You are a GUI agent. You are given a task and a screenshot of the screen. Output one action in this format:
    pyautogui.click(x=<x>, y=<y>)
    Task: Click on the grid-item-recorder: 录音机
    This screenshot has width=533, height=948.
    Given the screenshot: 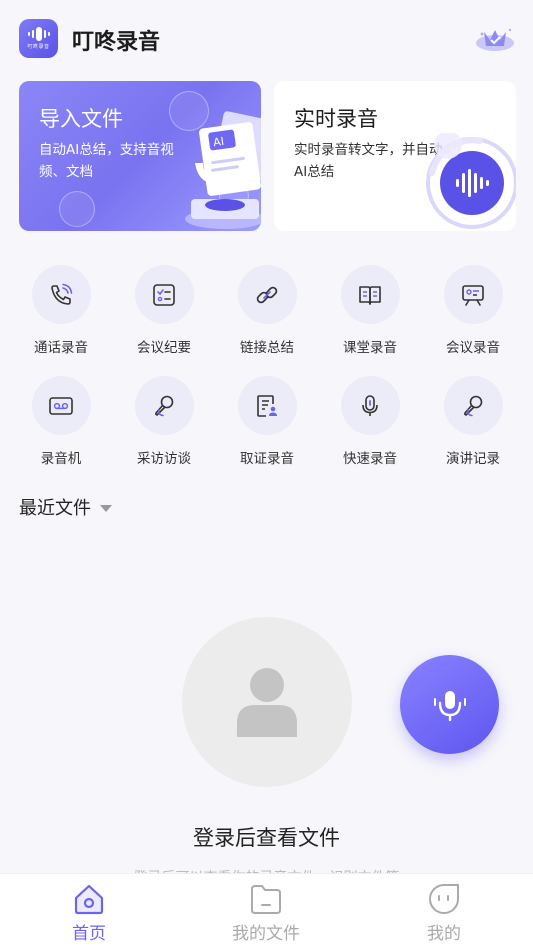 What is the action you would take?
    pyautogui.click(x=61, y=421)
    